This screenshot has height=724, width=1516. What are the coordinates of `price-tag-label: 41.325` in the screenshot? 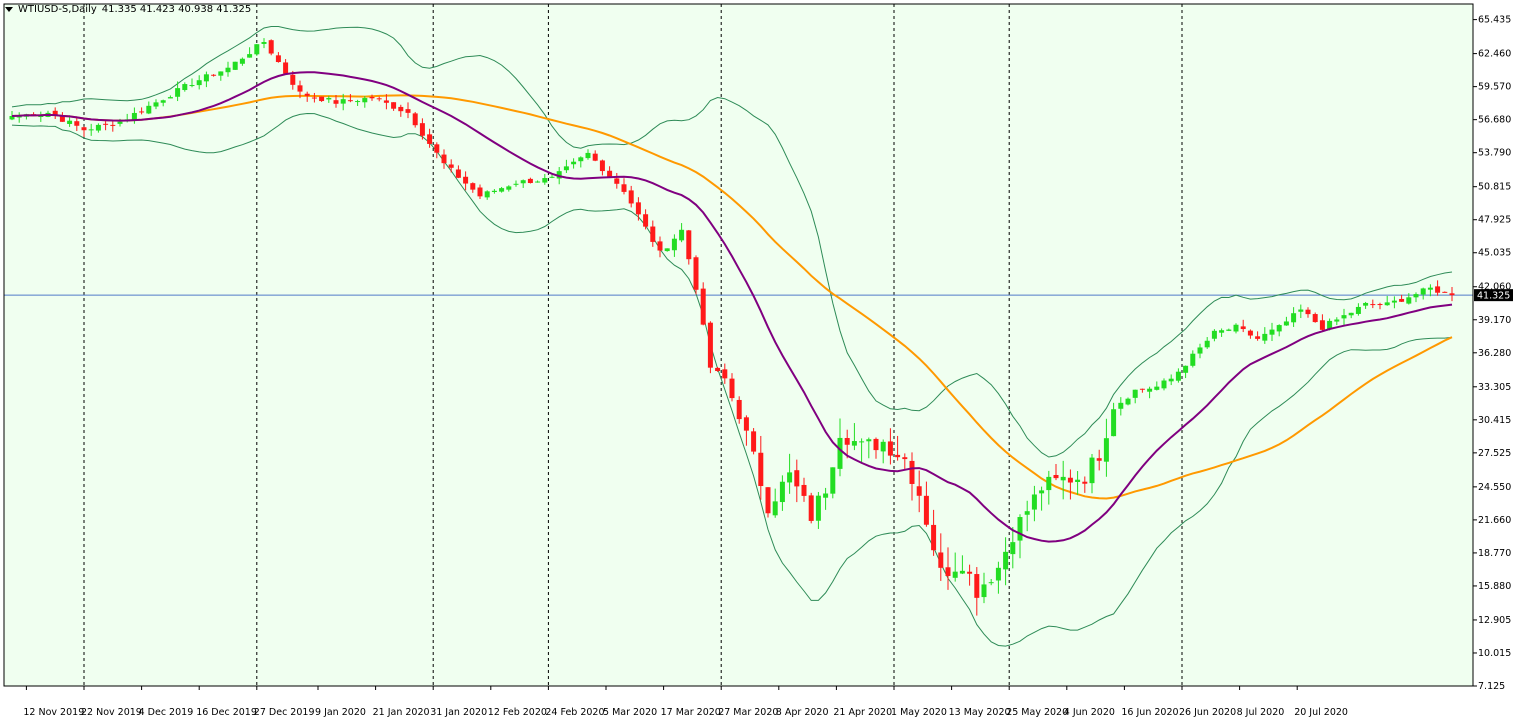 It's located at (1493, 296).